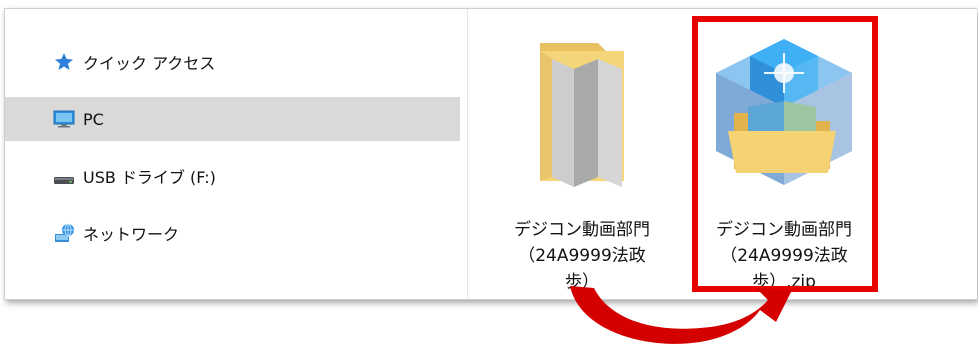 This screenshot has width=978, height=351. Describe the element at coordinates (681, 315) in the screenshot. I see `curved-arrow-icon` at that location.